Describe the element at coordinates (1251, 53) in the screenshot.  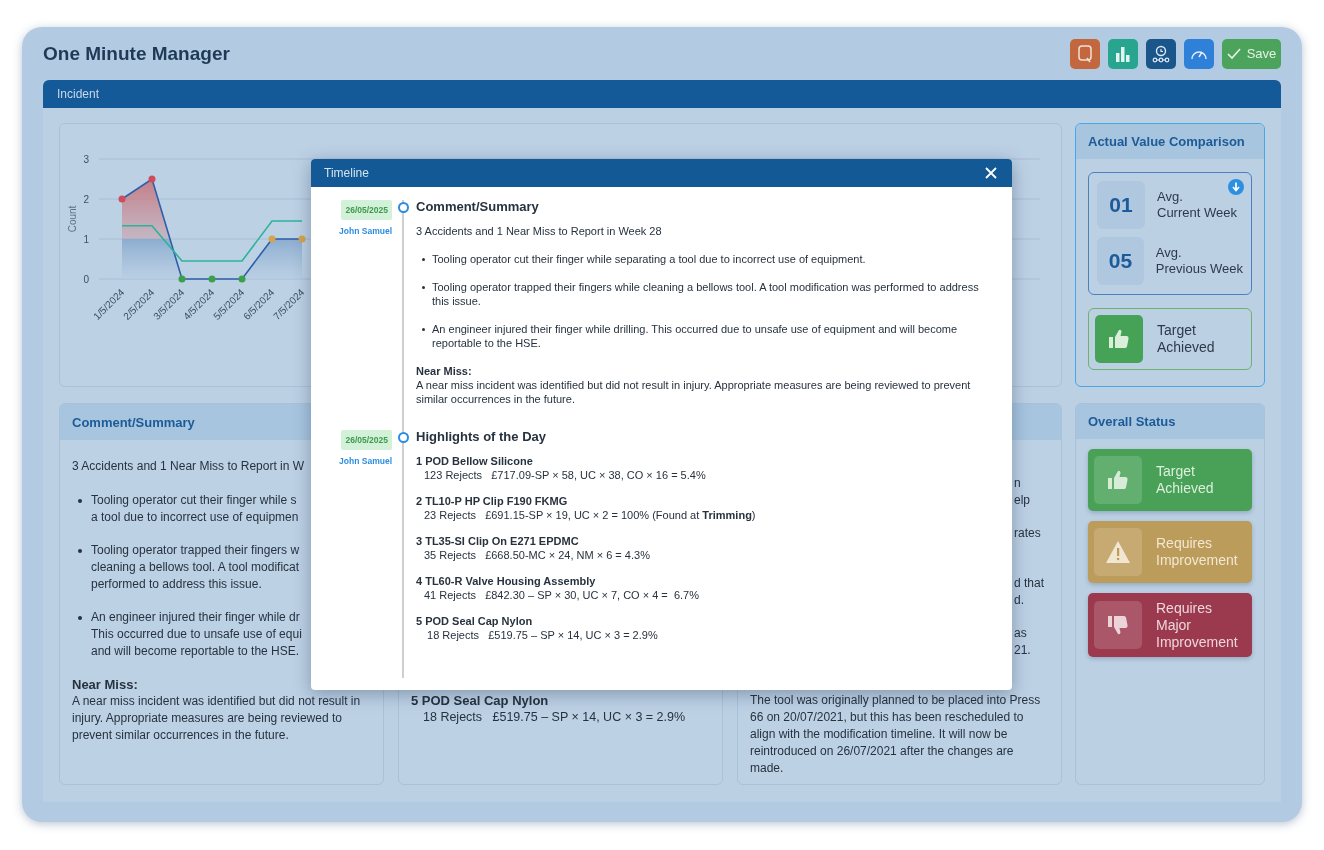
I see `save-button: Save` at that location.